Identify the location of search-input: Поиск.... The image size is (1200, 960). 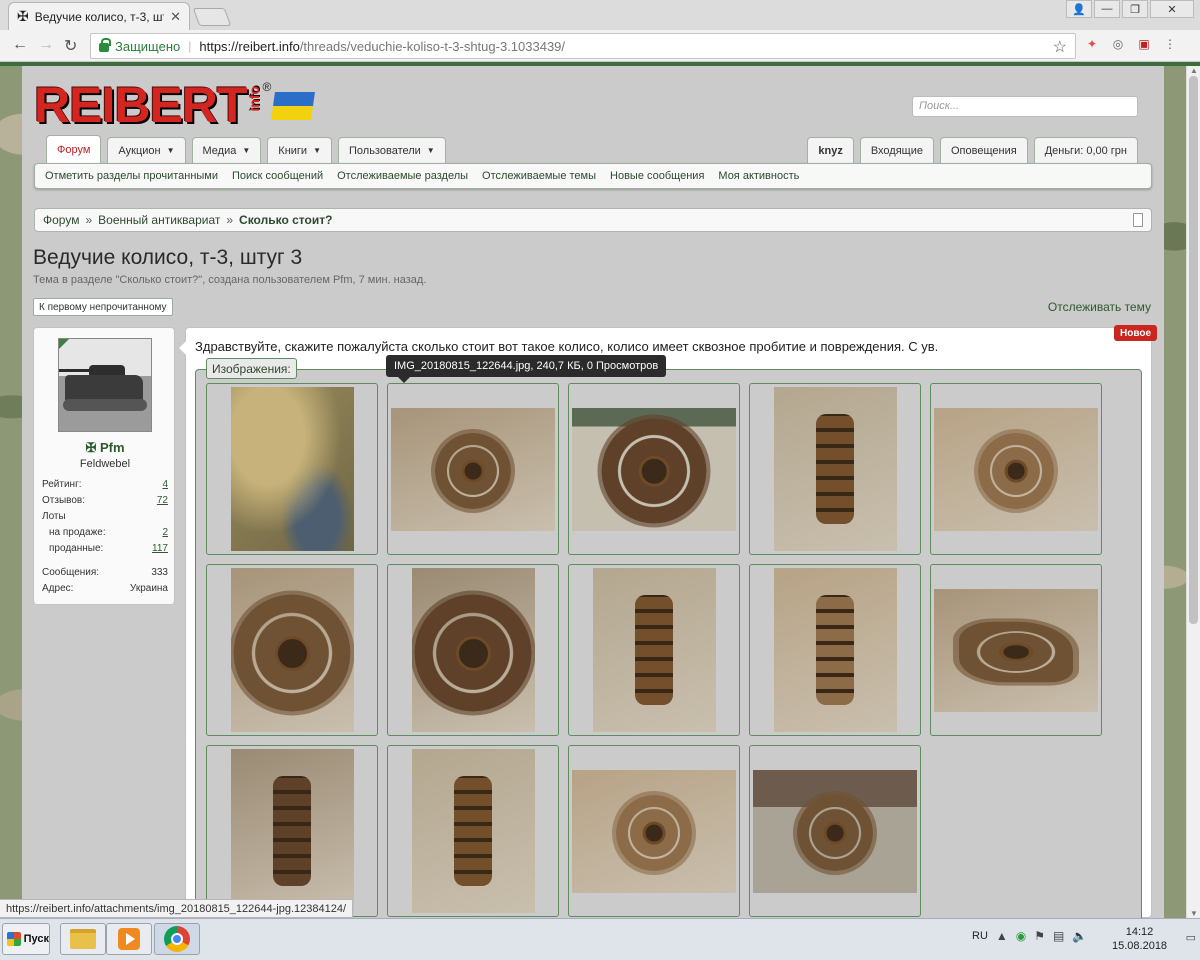
(1025, 106).